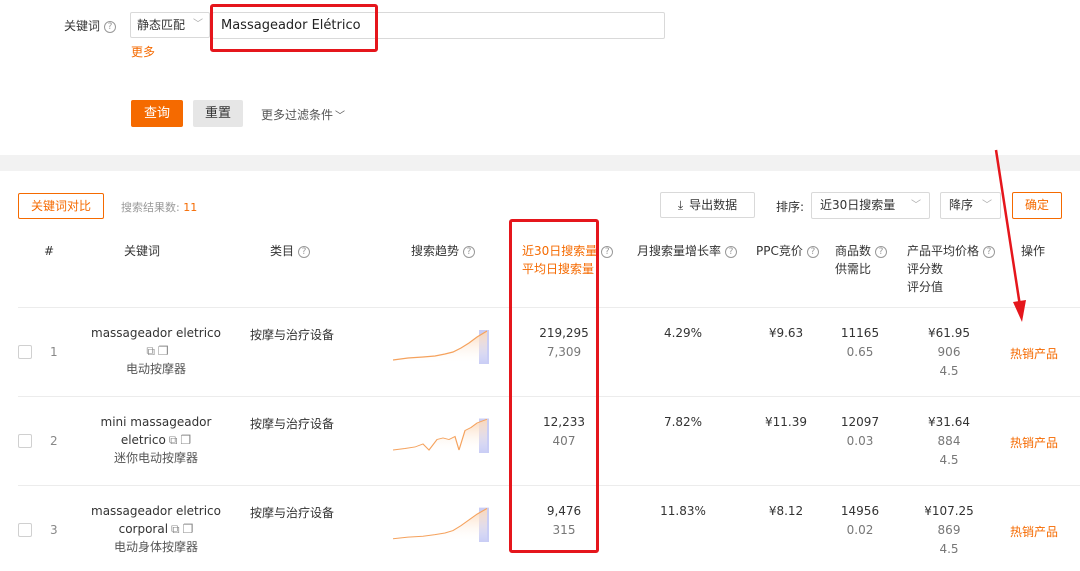 The image size is (1080, 571). Describe the element at coordinates (949, 441) in the screenshot. I see `price-rating-cell: ¥31.64 884 4.5` at that location.